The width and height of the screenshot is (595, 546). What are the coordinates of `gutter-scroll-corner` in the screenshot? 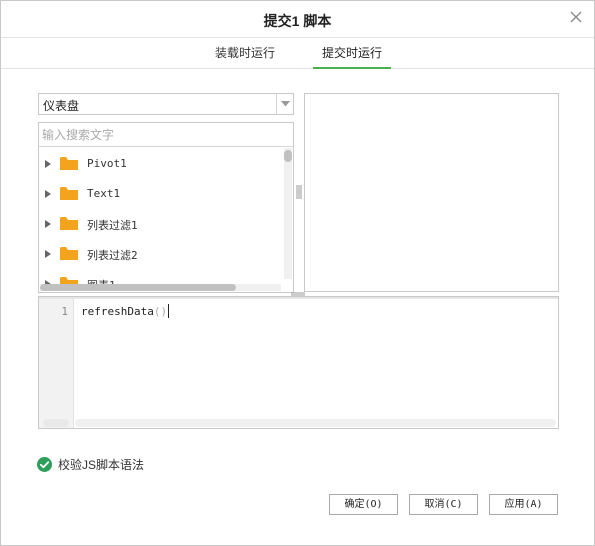 It's located at (56, 423).